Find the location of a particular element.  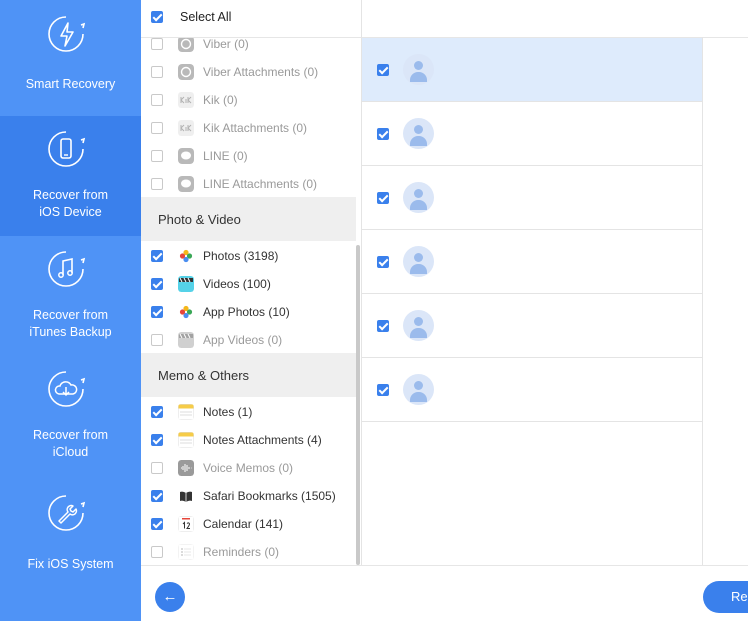

wrench-refresh-icon is located at coordinates (67, 513).